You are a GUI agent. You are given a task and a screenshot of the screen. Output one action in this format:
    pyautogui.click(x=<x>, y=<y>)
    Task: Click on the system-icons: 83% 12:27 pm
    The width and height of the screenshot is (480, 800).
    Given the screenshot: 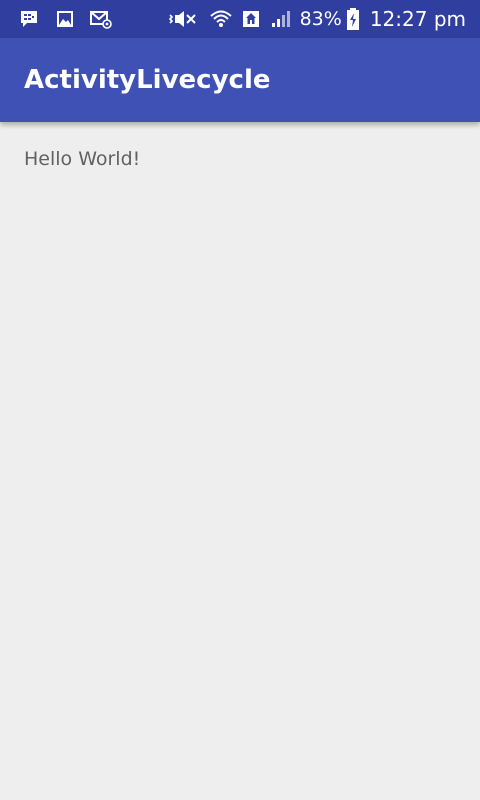 What is the action you would take?
    pyautogui.click(x=317, y=19)
    